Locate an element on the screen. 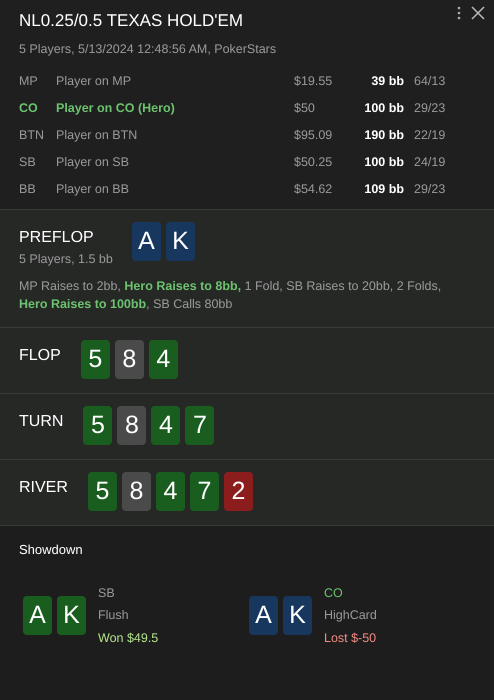 The width and height of the screenshot is (494, 700). player-name: Player on MP is located at coordinates (94, 81).